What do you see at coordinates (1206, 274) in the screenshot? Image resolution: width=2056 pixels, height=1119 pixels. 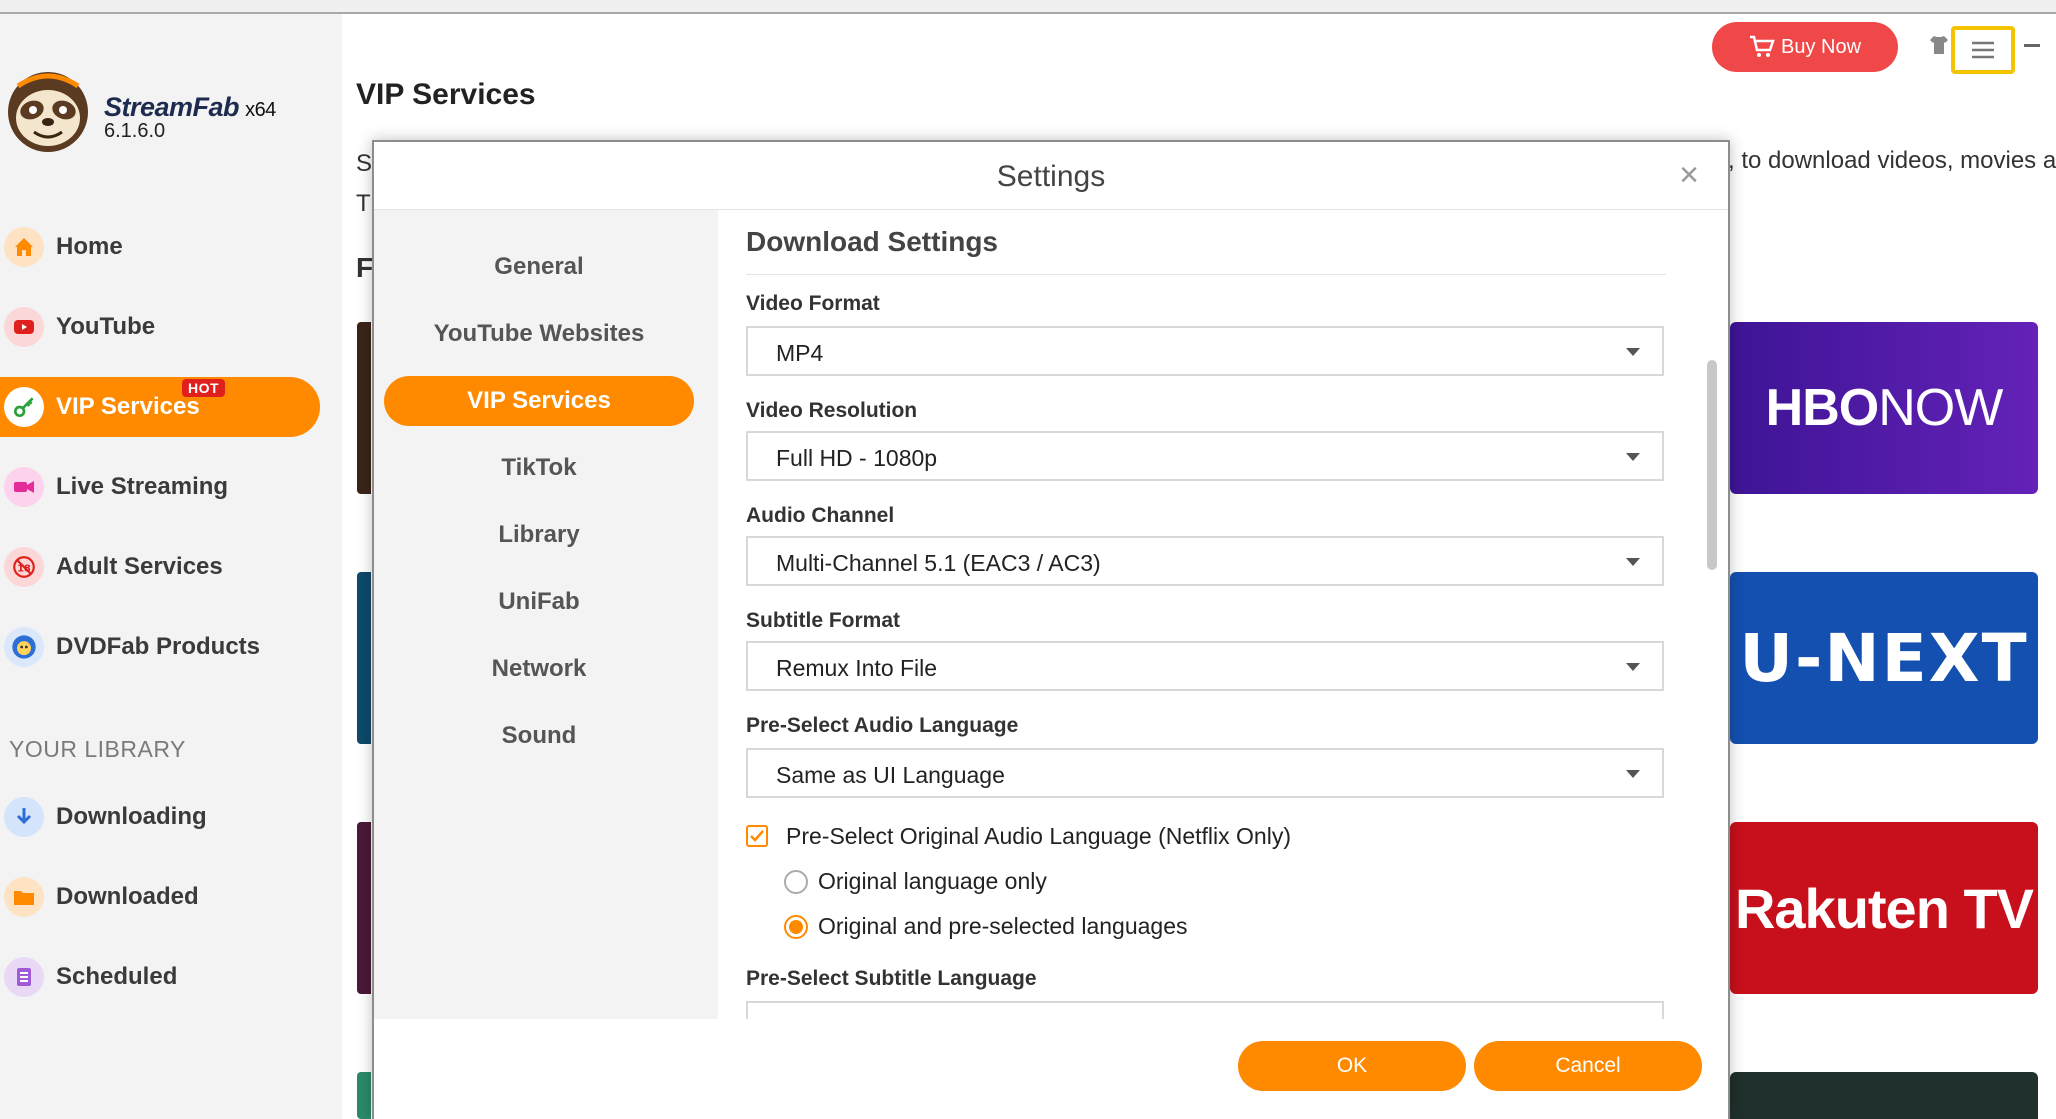 I see `divider` at bounding box center [1206, 274].